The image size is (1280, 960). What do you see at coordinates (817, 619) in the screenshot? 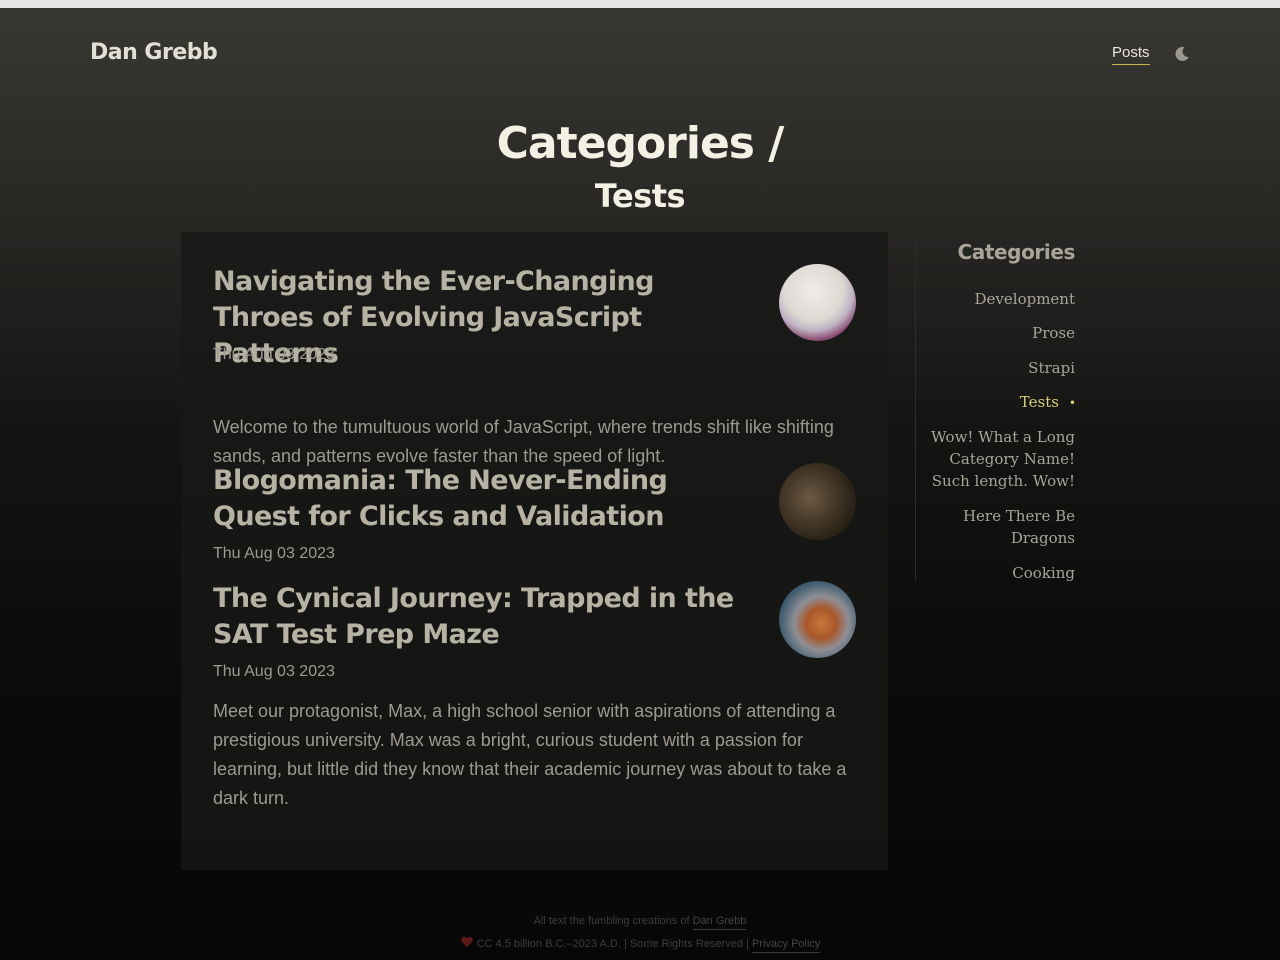
I see `post-thumbnail-gears` at bounding box center [817, 619].